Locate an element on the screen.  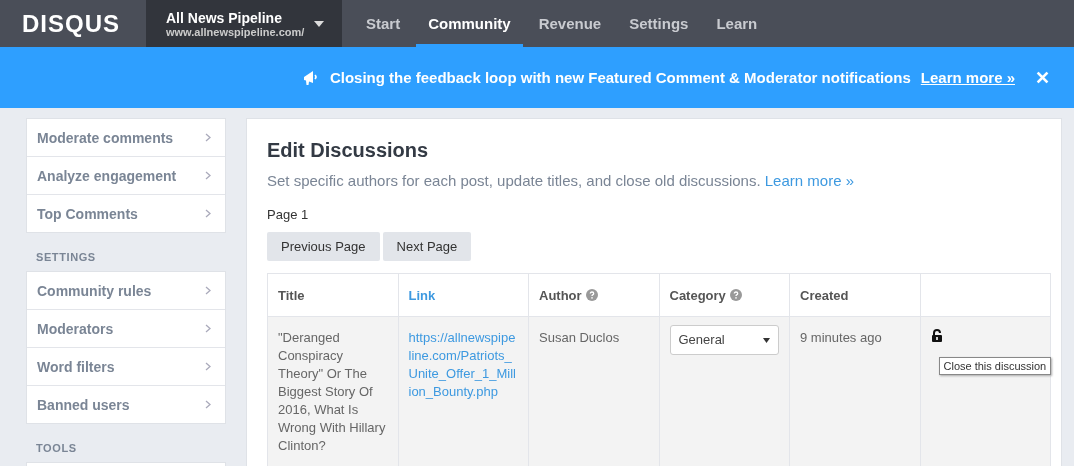
table-cell: "Deranged Conspiracy Theory" Or The Biggest Story Of 2016, What Is Wrong With Hillary Clinton? is located at coordinates (332, 391).